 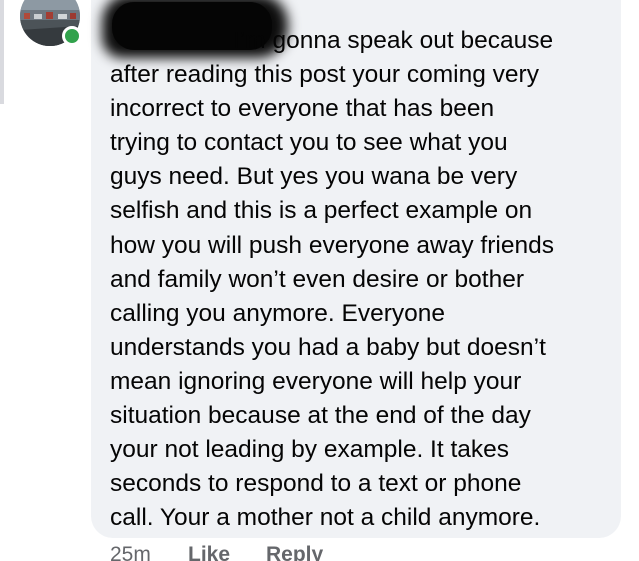 I want to click on comment-line-10: understands you had a baby but doesn’t, so click(x=328, y=347).